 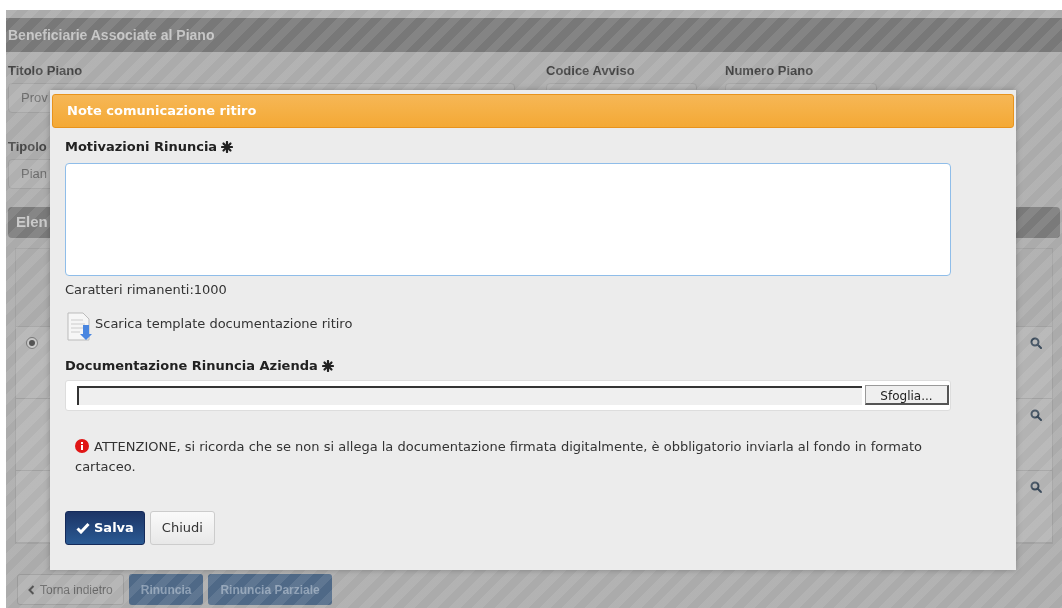 What do you see at coordinates (499, 456) in the screenshot?
I see `warning-message: ATTENZIONE, si ricorda che se non si allega la documentazione firmata digitalmente, è obbligatorio inviarla al fondo in formato cartaceo.` at bounding box center [499, 456].